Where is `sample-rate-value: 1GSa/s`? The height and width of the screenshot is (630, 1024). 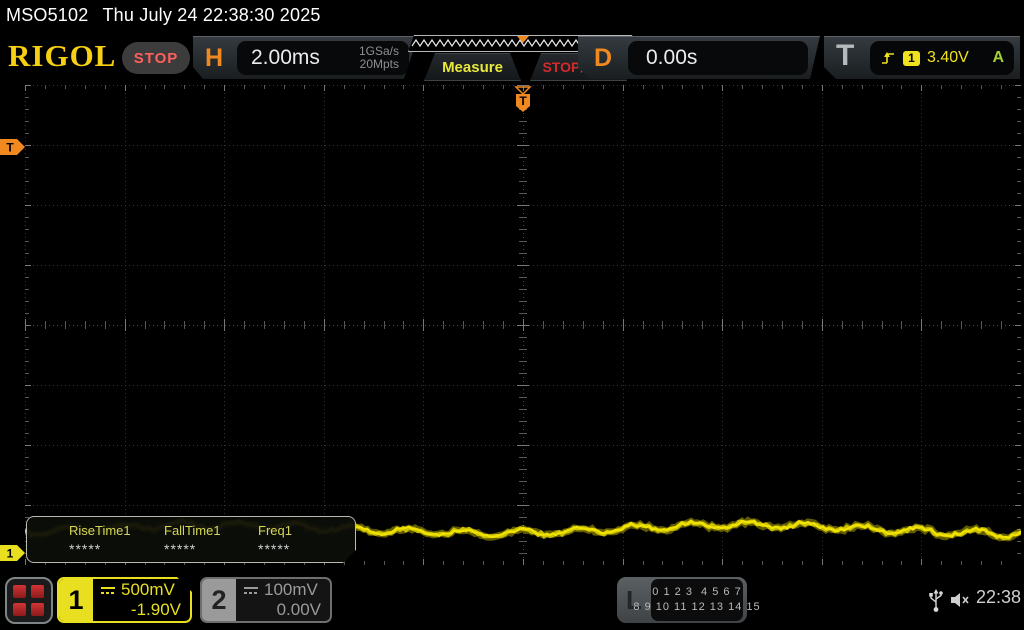
sample-rate-value: 1GSa/s is located at coordinates (378, 51).